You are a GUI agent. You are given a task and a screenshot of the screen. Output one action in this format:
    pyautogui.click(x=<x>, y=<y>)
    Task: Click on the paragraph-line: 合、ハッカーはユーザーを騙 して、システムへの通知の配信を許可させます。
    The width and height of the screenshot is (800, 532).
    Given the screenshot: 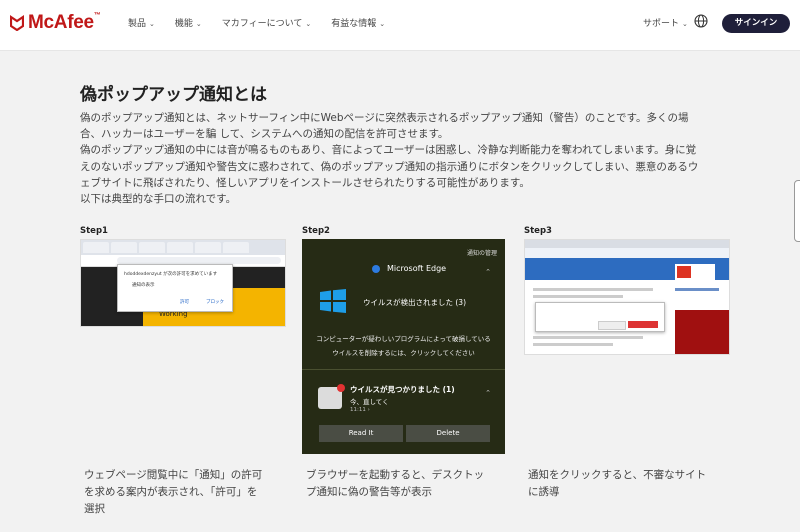 What is the action you would take?
    pyautogui.click(x=264, y=134)
    